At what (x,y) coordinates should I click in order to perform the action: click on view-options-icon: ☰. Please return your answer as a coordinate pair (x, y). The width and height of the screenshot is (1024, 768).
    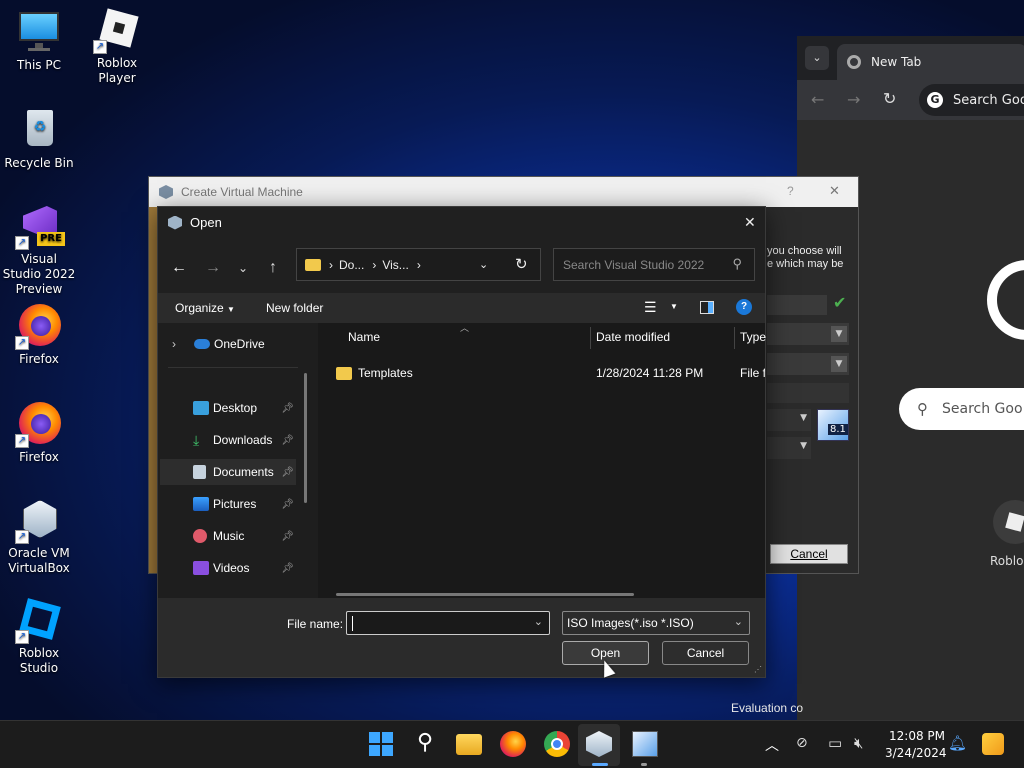
    Looking at the image, I should click on (650, 307).